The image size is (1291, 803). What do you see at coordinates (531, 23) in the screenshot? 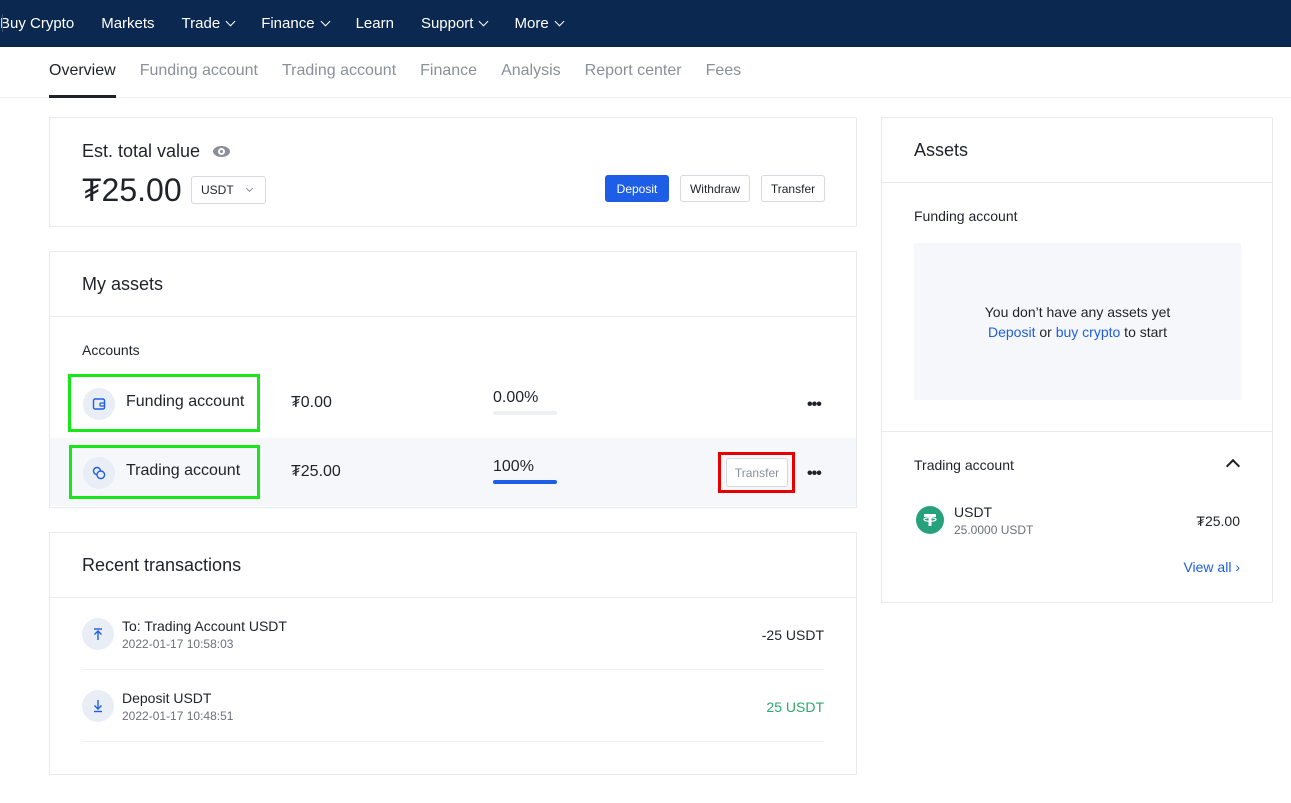
I see `nav-label: More` at bounding box center [531, 23].